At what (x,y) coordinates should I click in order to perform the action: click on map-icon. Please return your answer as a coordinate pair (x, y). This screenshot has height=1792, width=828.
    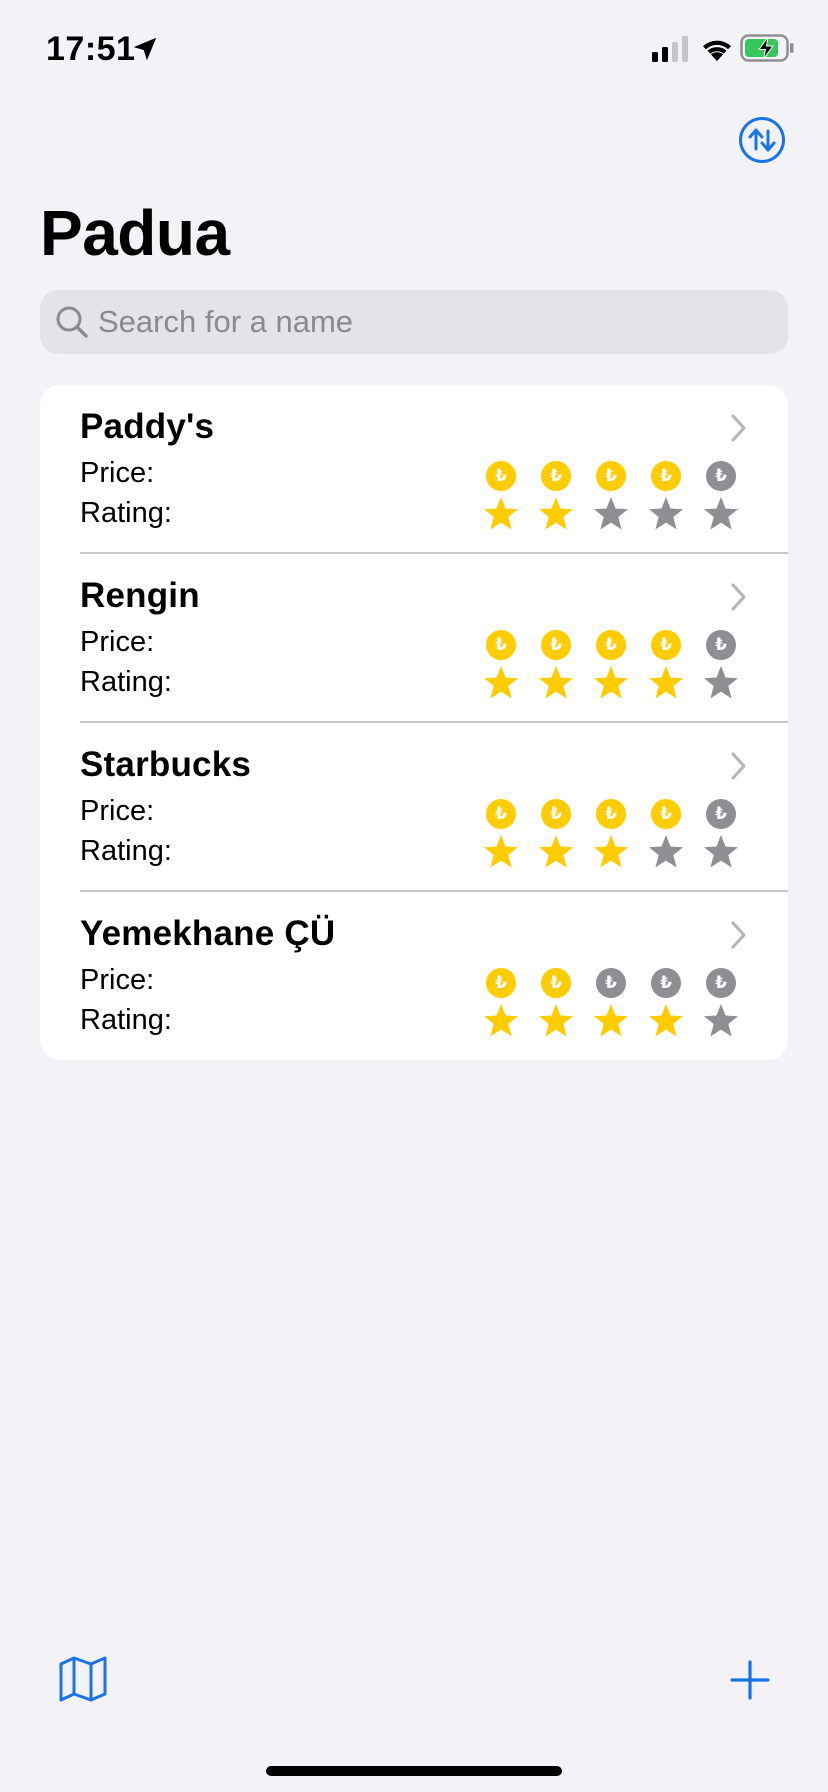
    Looking at the image, I should click on (83, 1679).